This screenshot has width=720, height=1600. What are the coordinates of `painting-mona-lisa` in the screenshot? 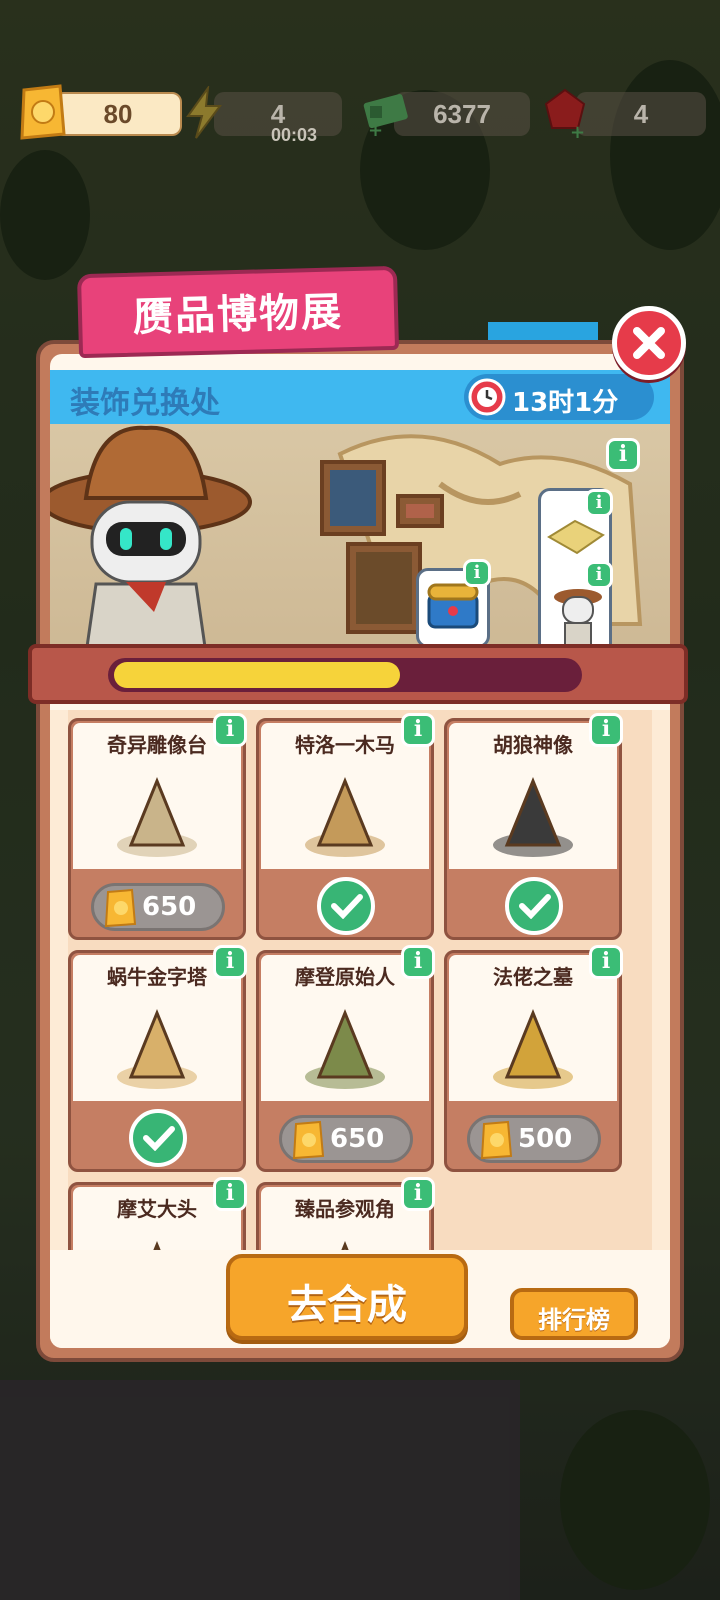 It's located at (384, 588).